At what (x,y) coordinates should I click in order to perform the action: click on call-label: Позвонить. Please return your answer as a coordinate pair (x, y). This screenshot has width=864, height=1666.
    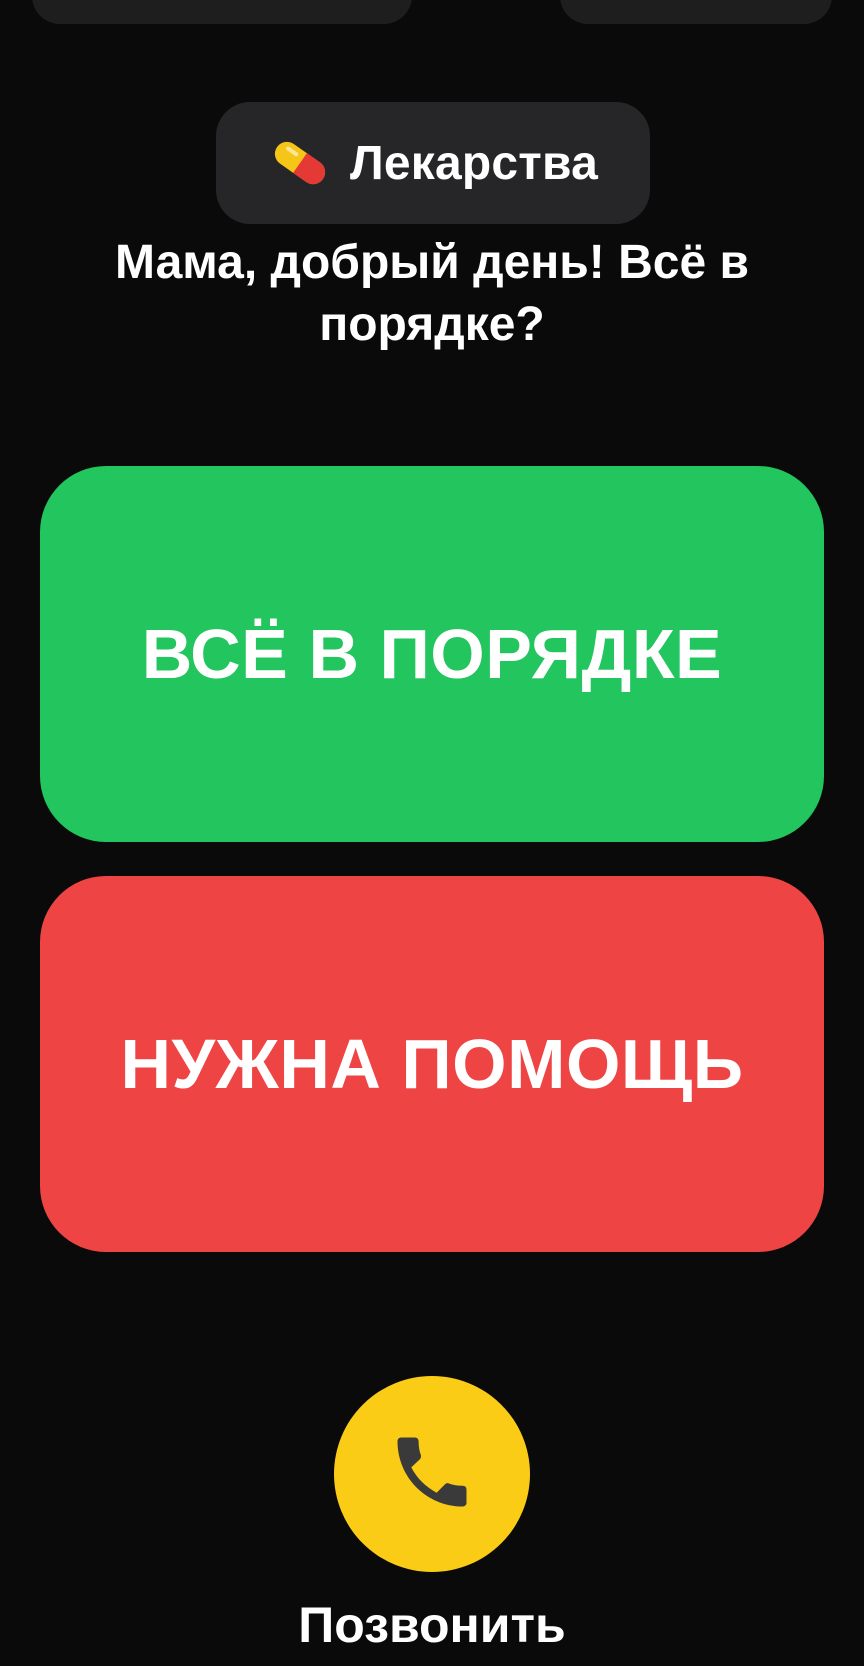
    Looking at the image, I should click on (432, 1625).